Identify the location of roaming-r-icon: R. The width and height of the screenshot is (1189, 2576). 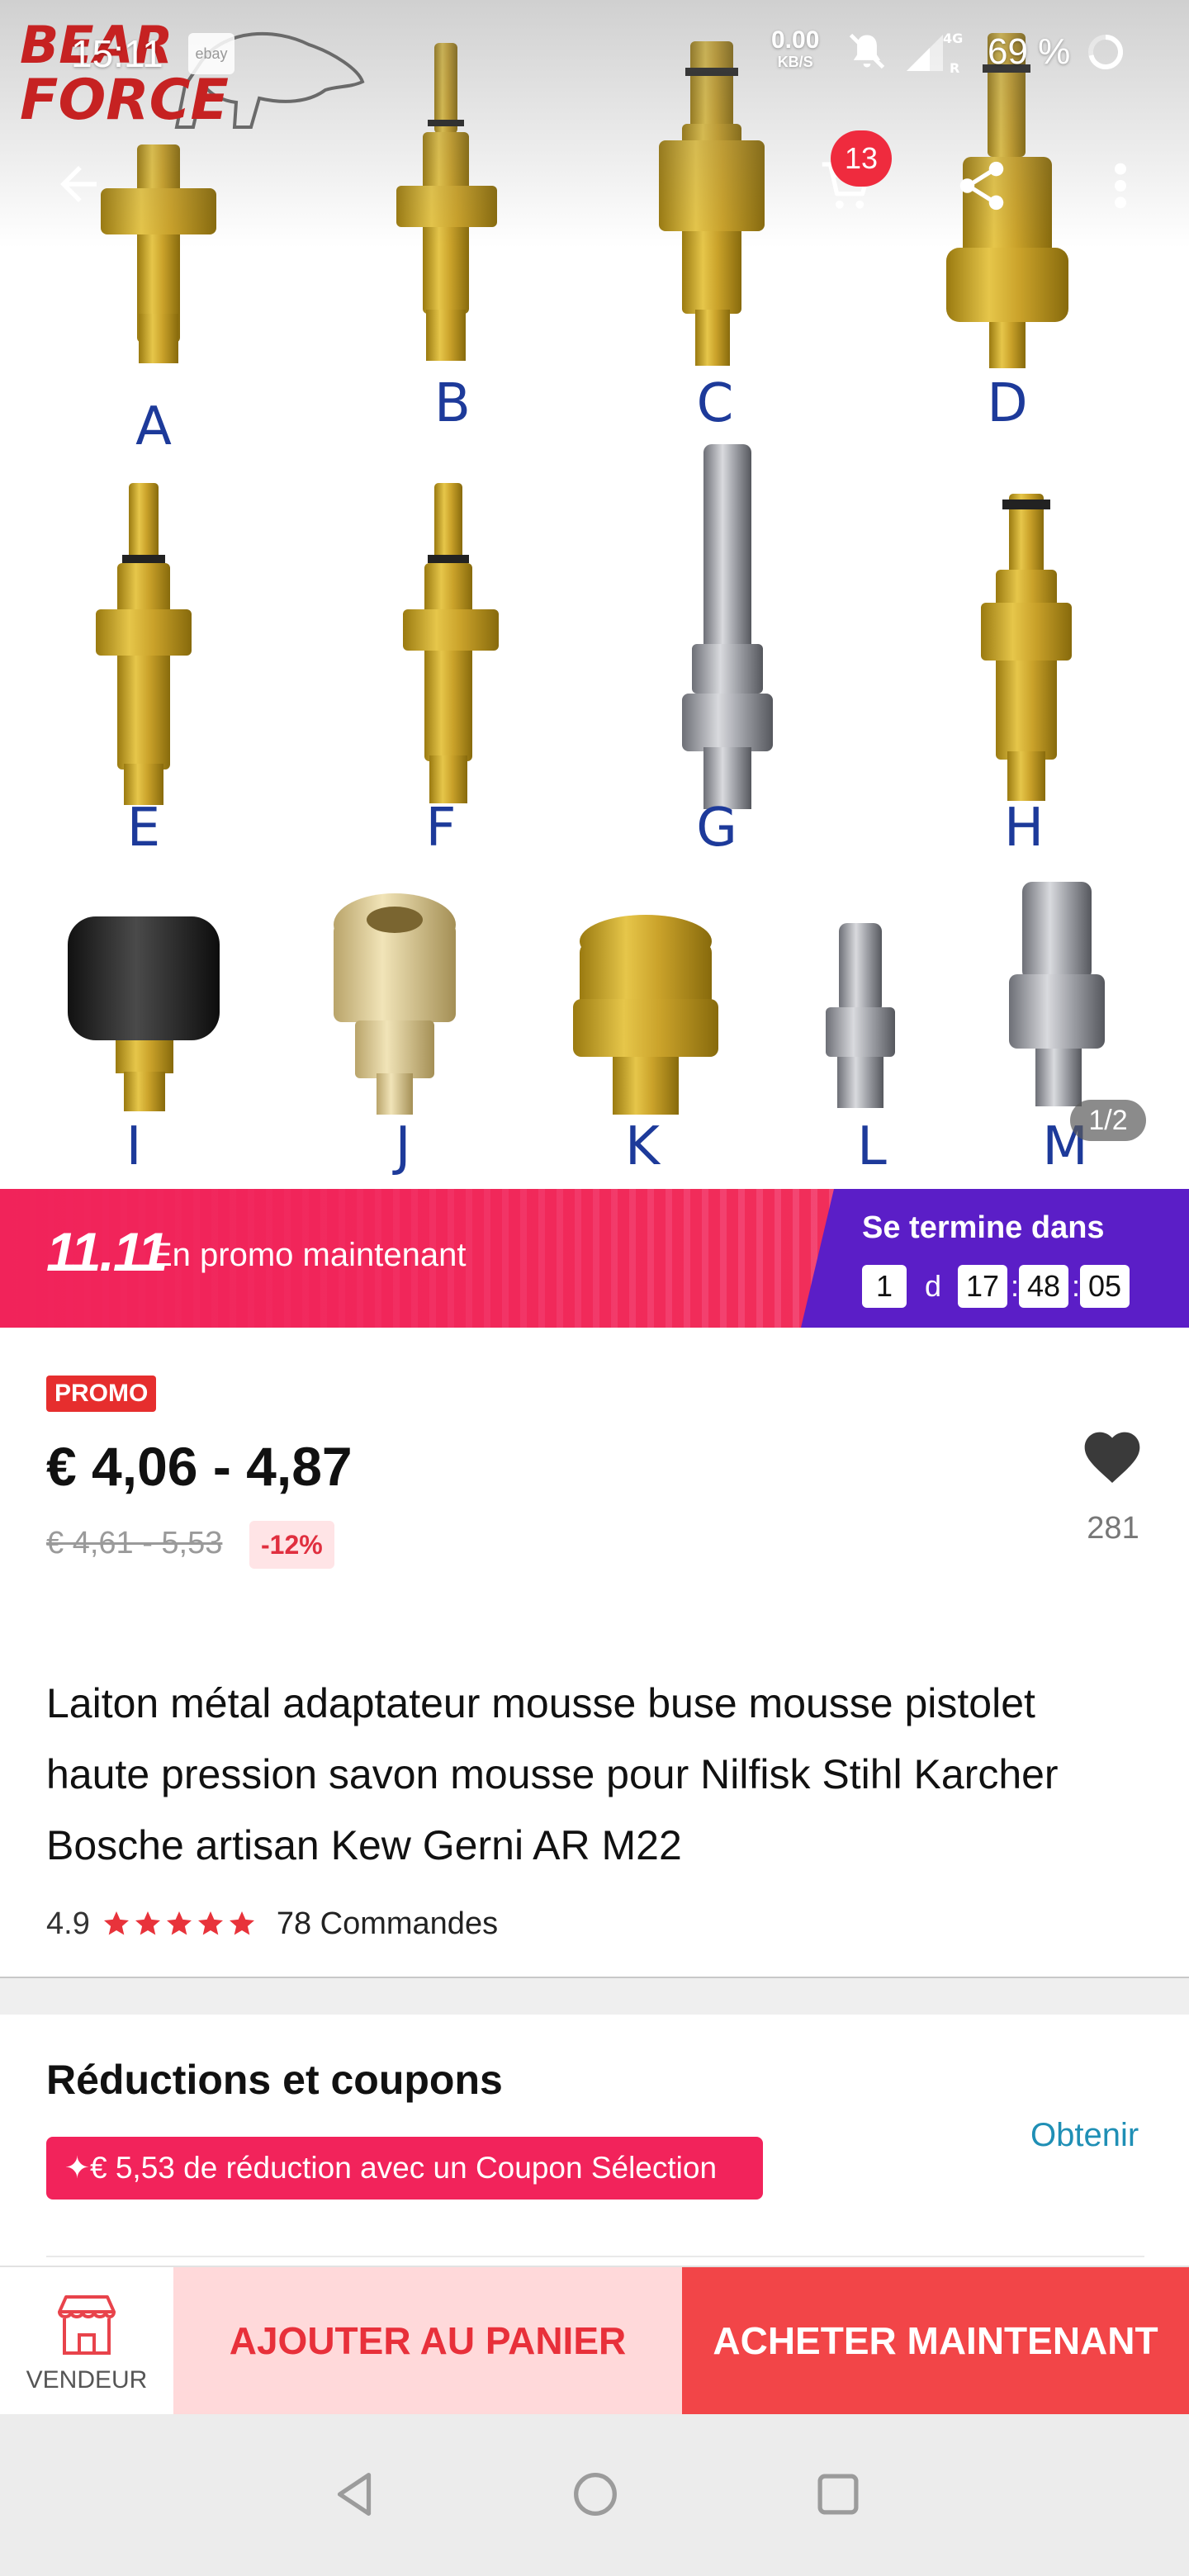
(954, 68).